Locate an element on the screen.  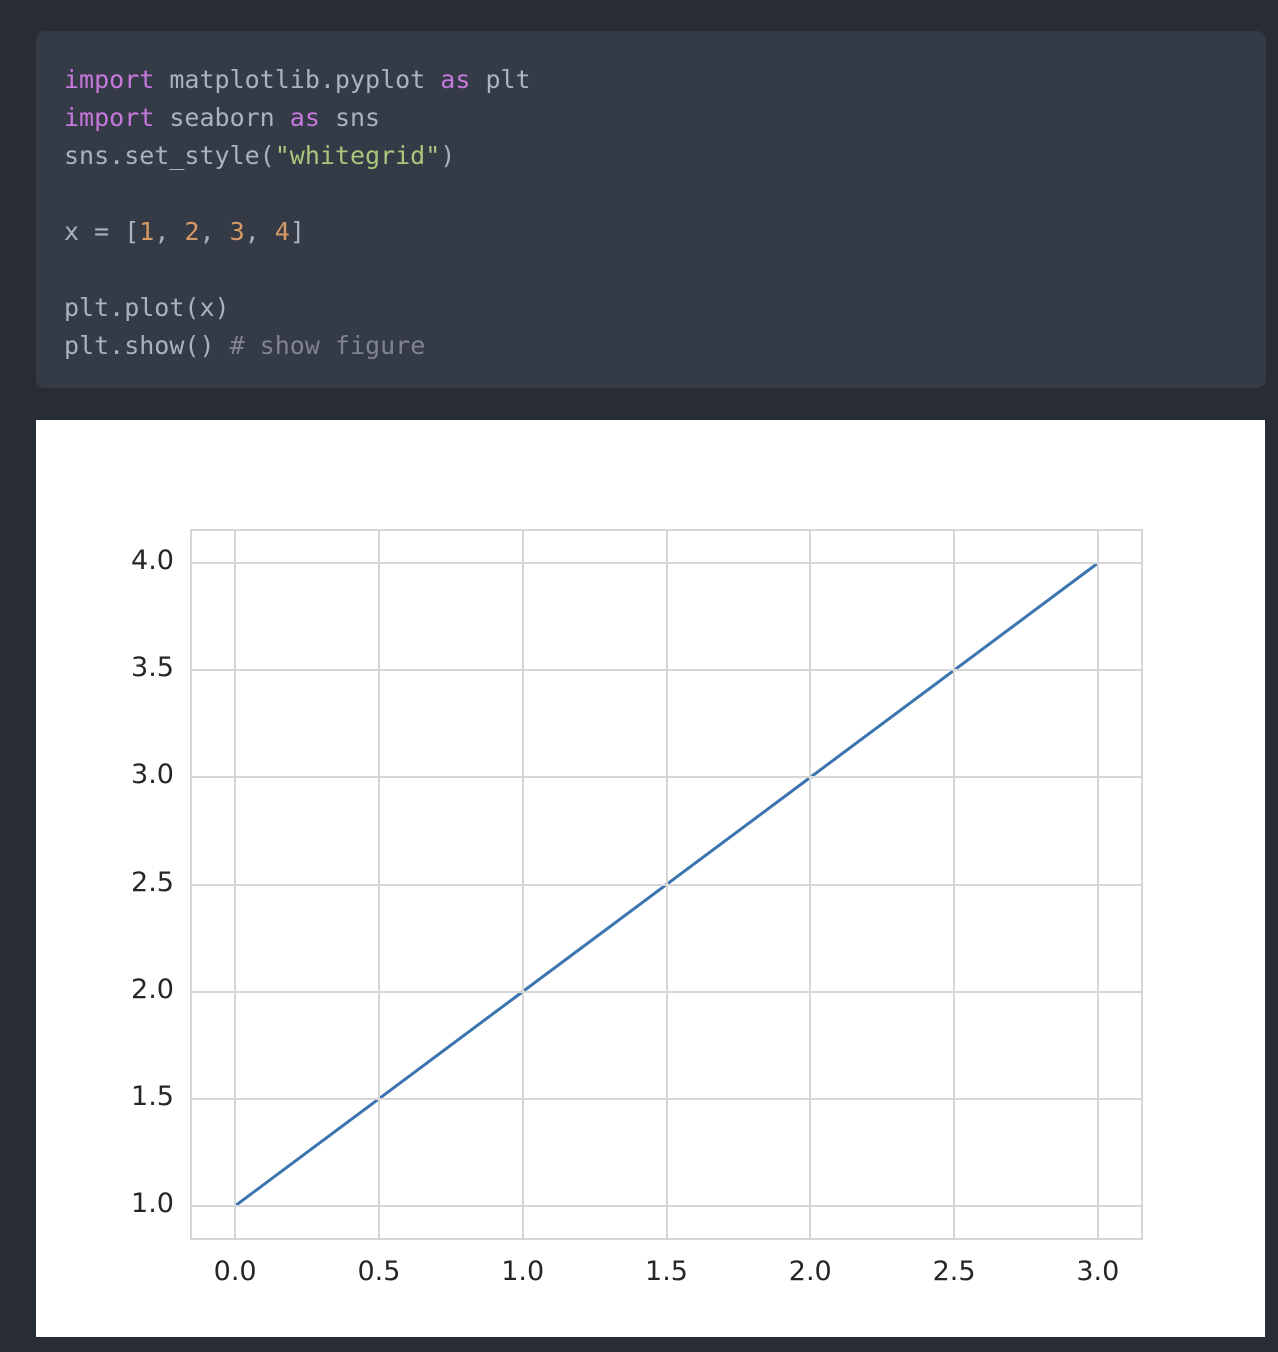
code-token: 1 is located at coordinates (147, 231).